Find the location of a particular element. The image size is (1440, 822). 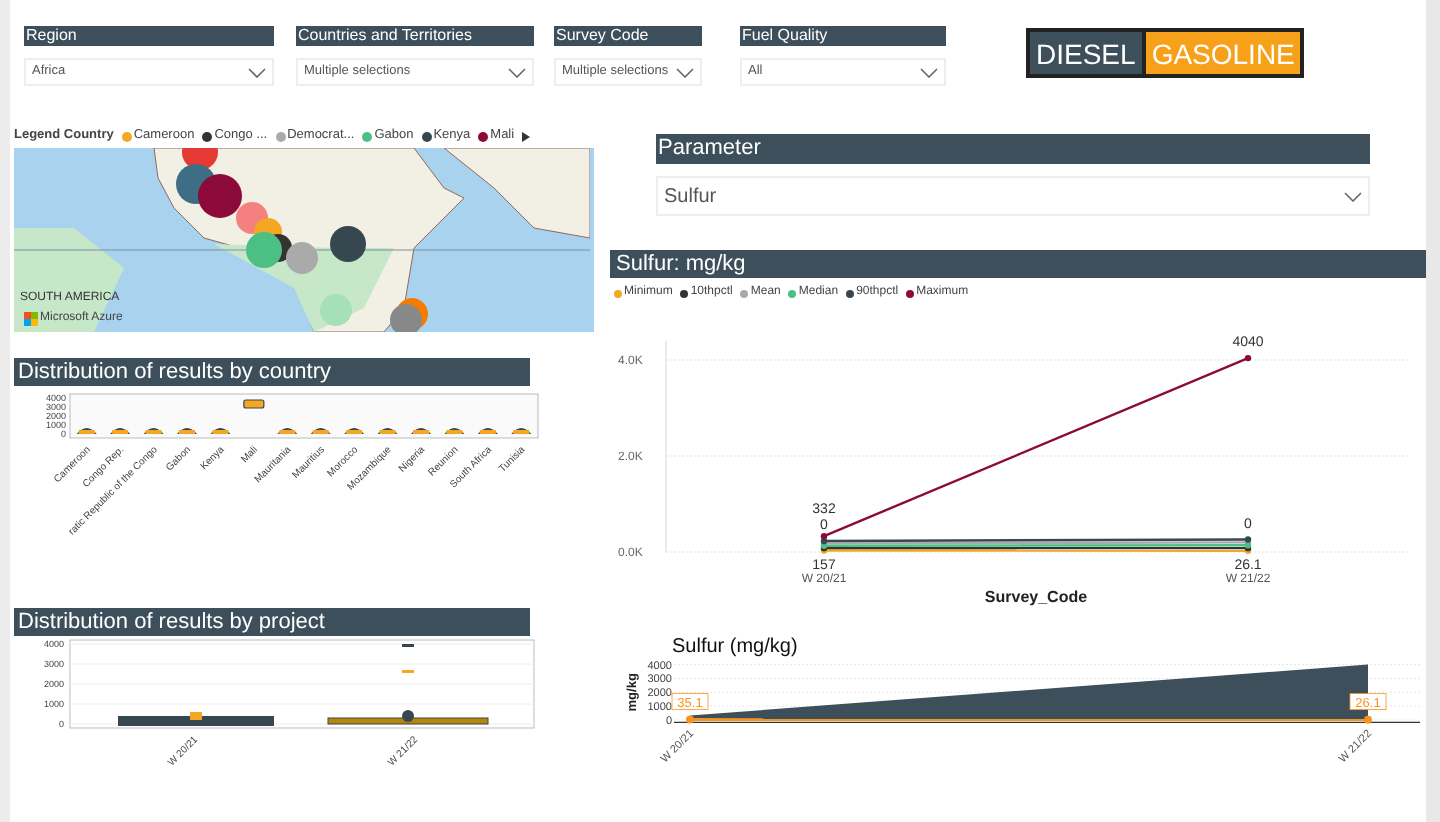

logo-icon is located at coordinates (31, 319).